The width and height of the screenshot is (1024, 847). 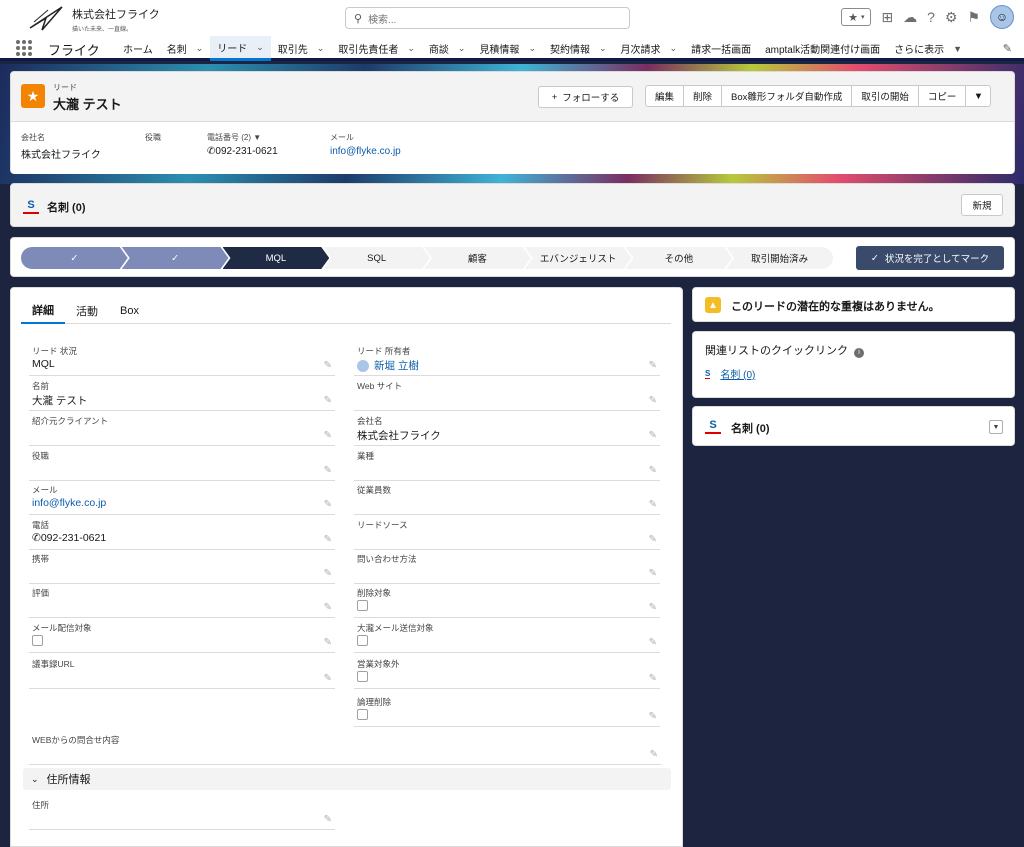 I want to click on highlight-value: ✆092-231-0621, so click(x=242, y=151).